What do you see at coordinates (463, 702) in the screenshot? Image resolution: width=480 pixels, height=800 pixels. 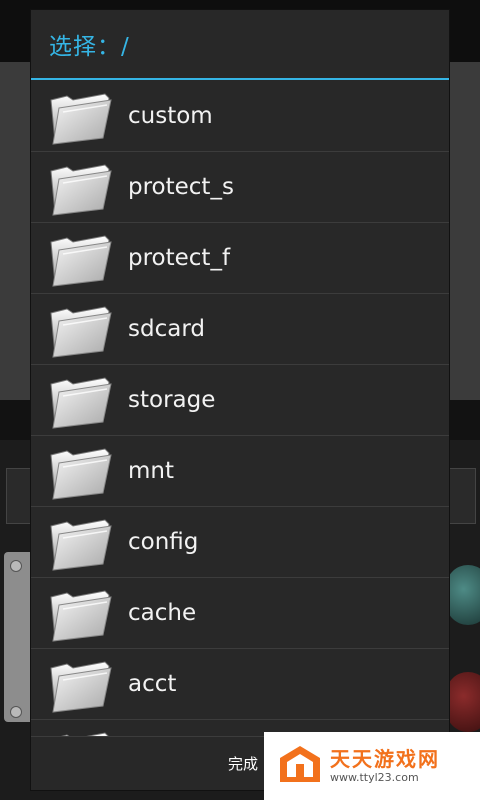 I see `background-knob-red` at bounding box center [463, 702].